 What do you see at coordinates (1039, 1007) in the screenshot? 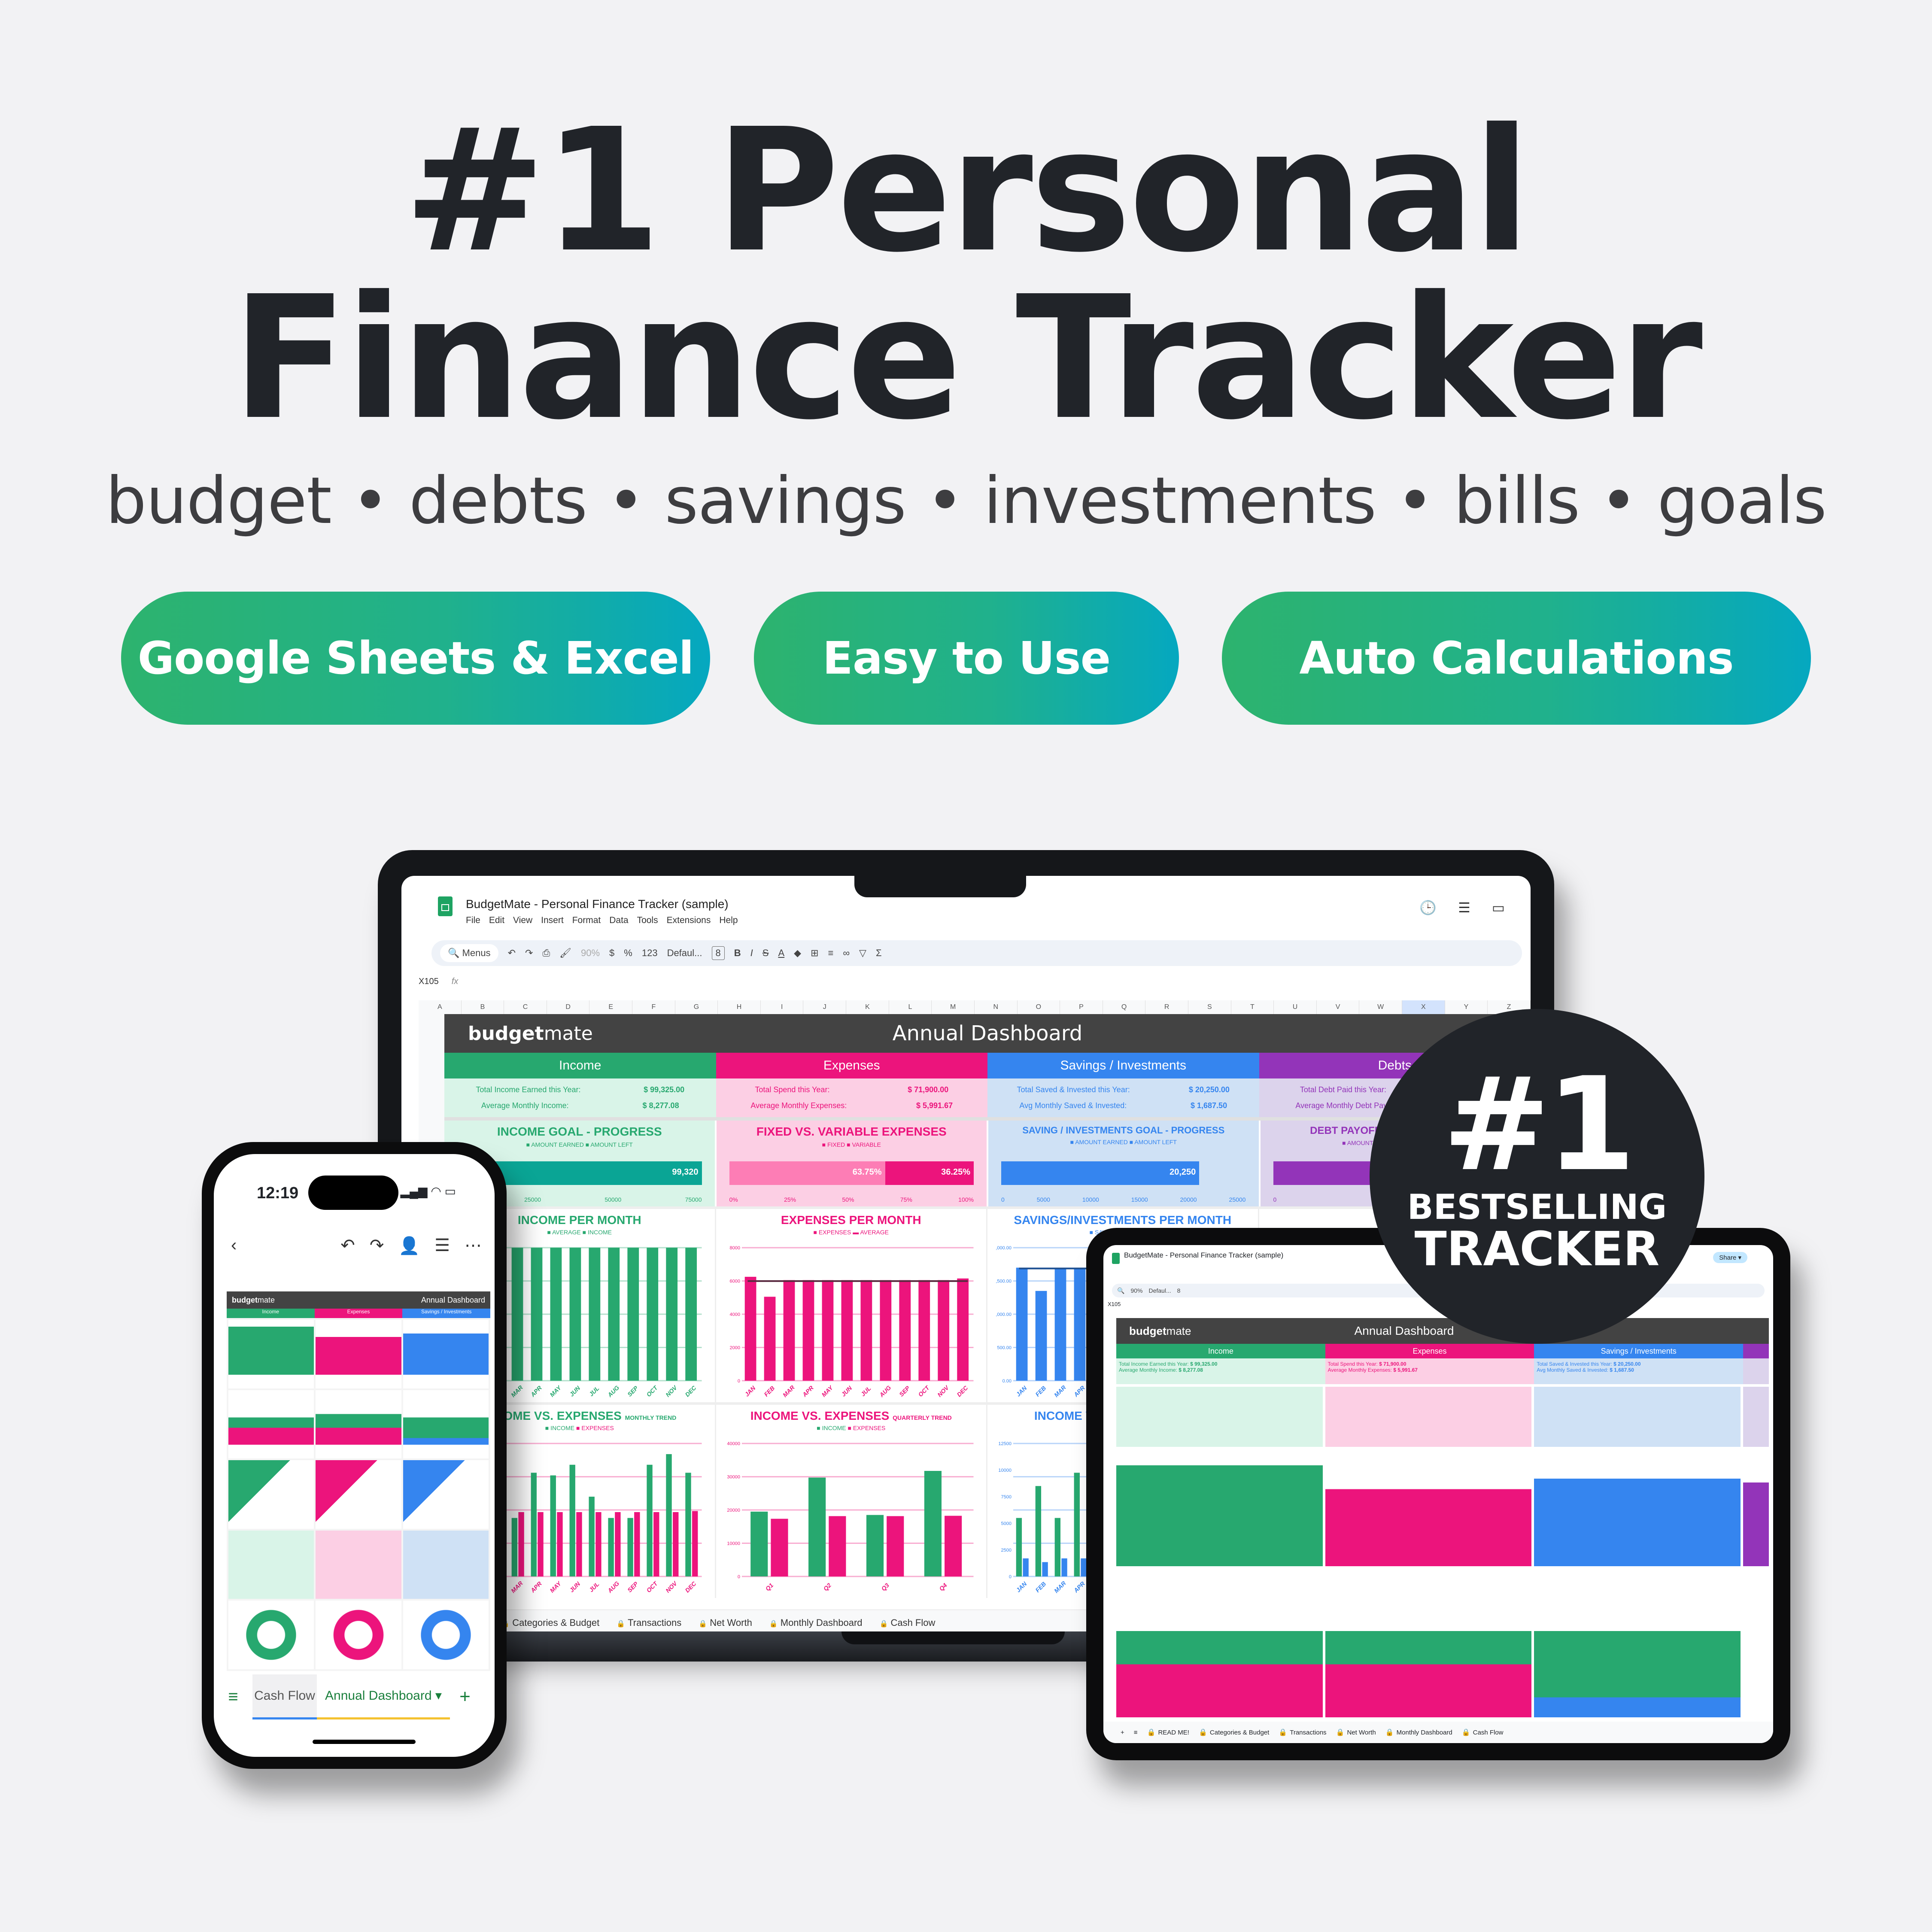
I see `column-header: O` at bounding box center [1039, 1007].